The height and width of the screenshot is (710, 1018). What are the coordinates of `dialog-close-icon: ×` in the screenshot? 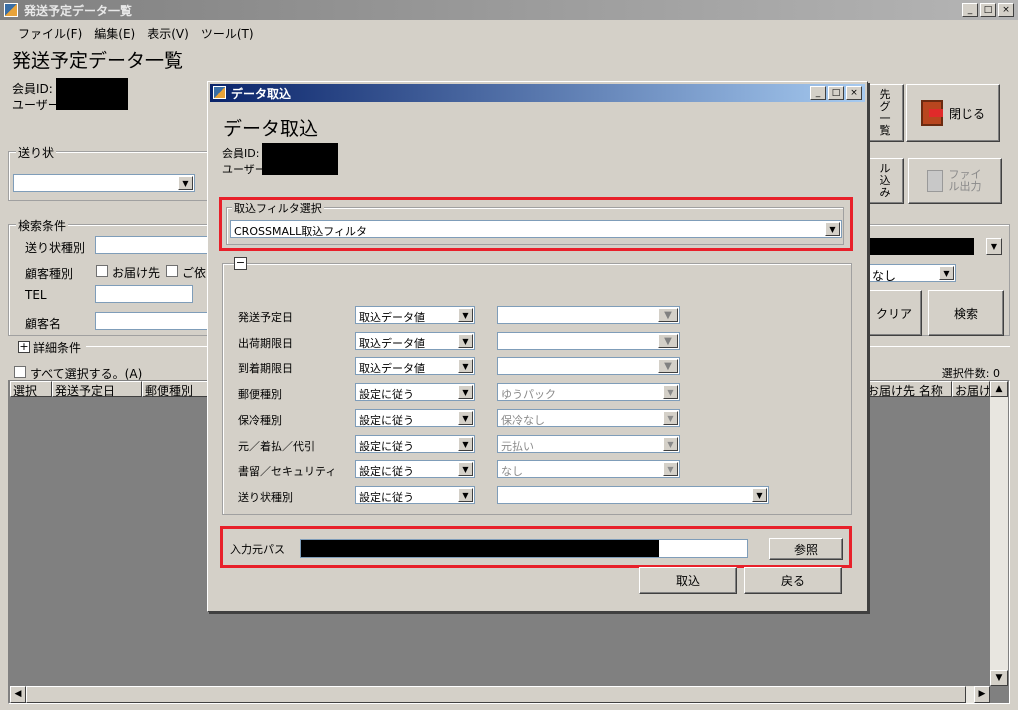 It's located at (854, 93).